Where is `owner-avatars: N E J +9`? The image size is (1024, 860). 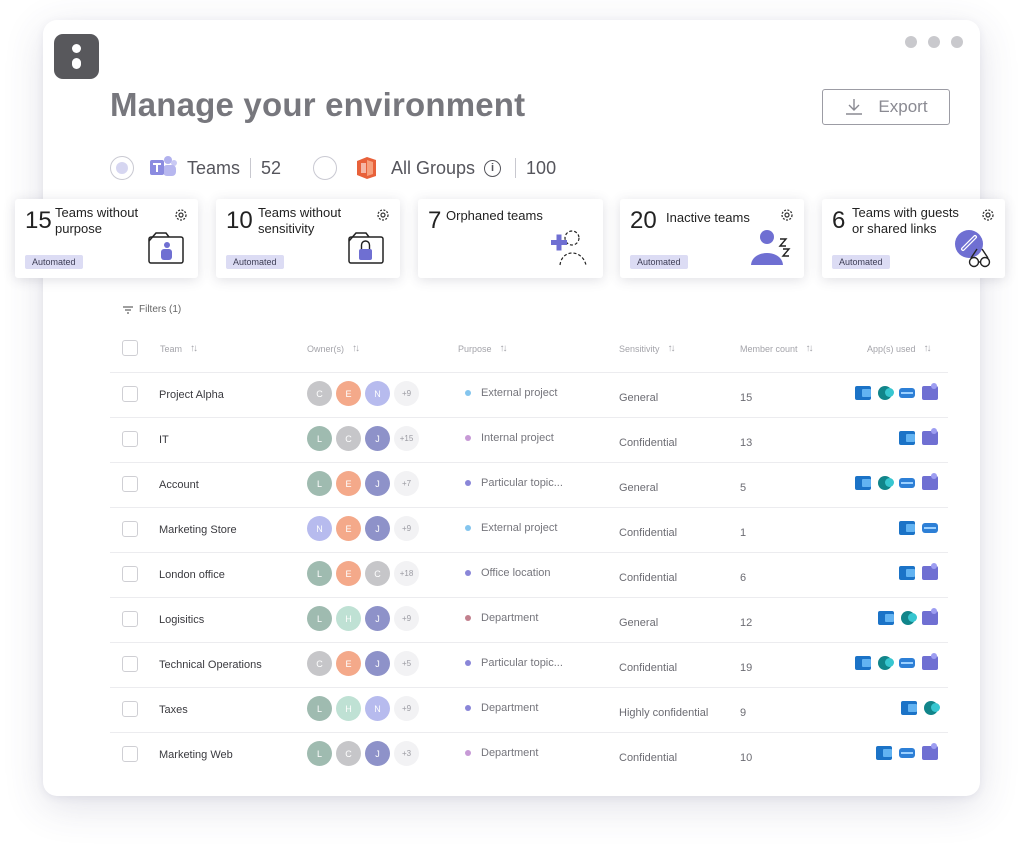 owner-avatars: N E J +9 is located at coordinates (365, 528).